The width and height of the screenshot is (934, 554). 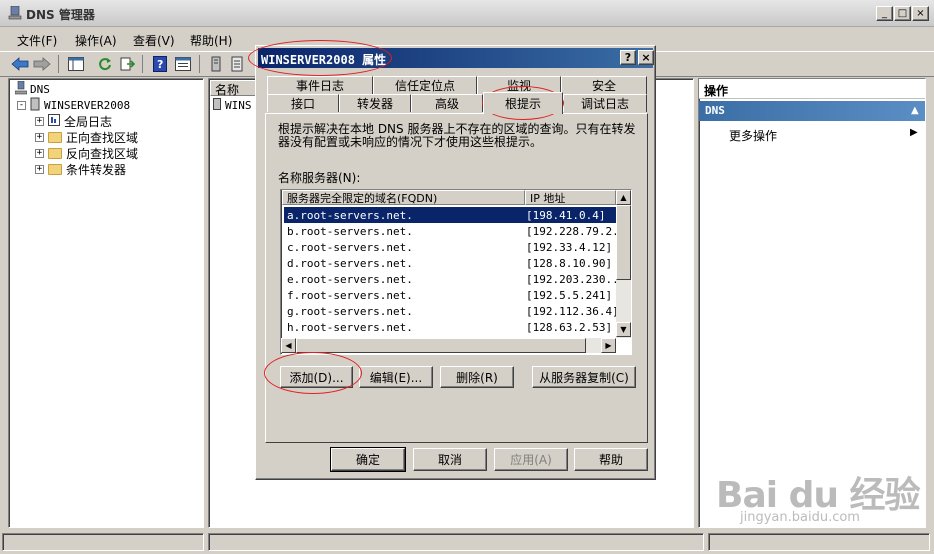 What do you see at coordinates (96, 40) in the screenshot?
I see `menu-action: 操作(A)` at bounding box center [96, 40].